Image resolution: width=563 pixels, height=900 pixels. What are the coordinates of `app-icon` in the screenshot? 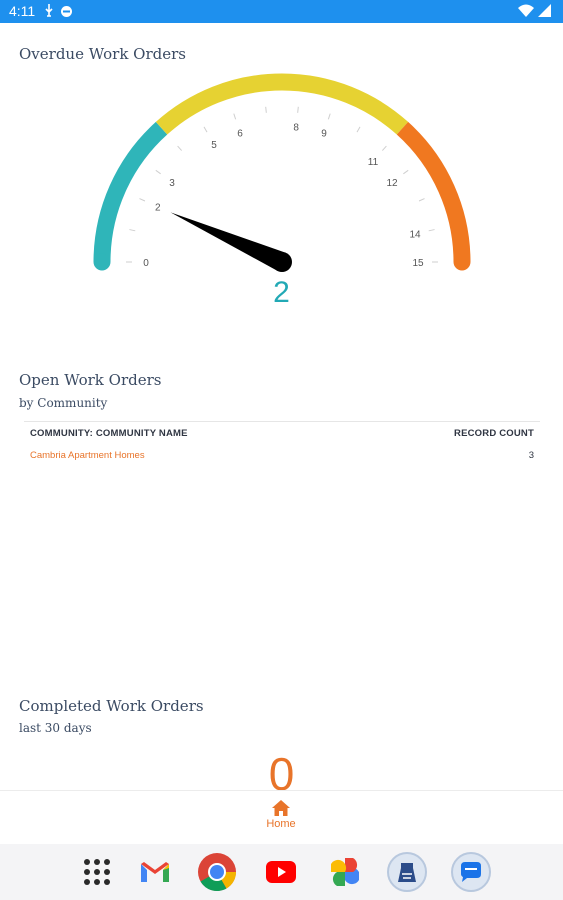 It's located at (407, 872).